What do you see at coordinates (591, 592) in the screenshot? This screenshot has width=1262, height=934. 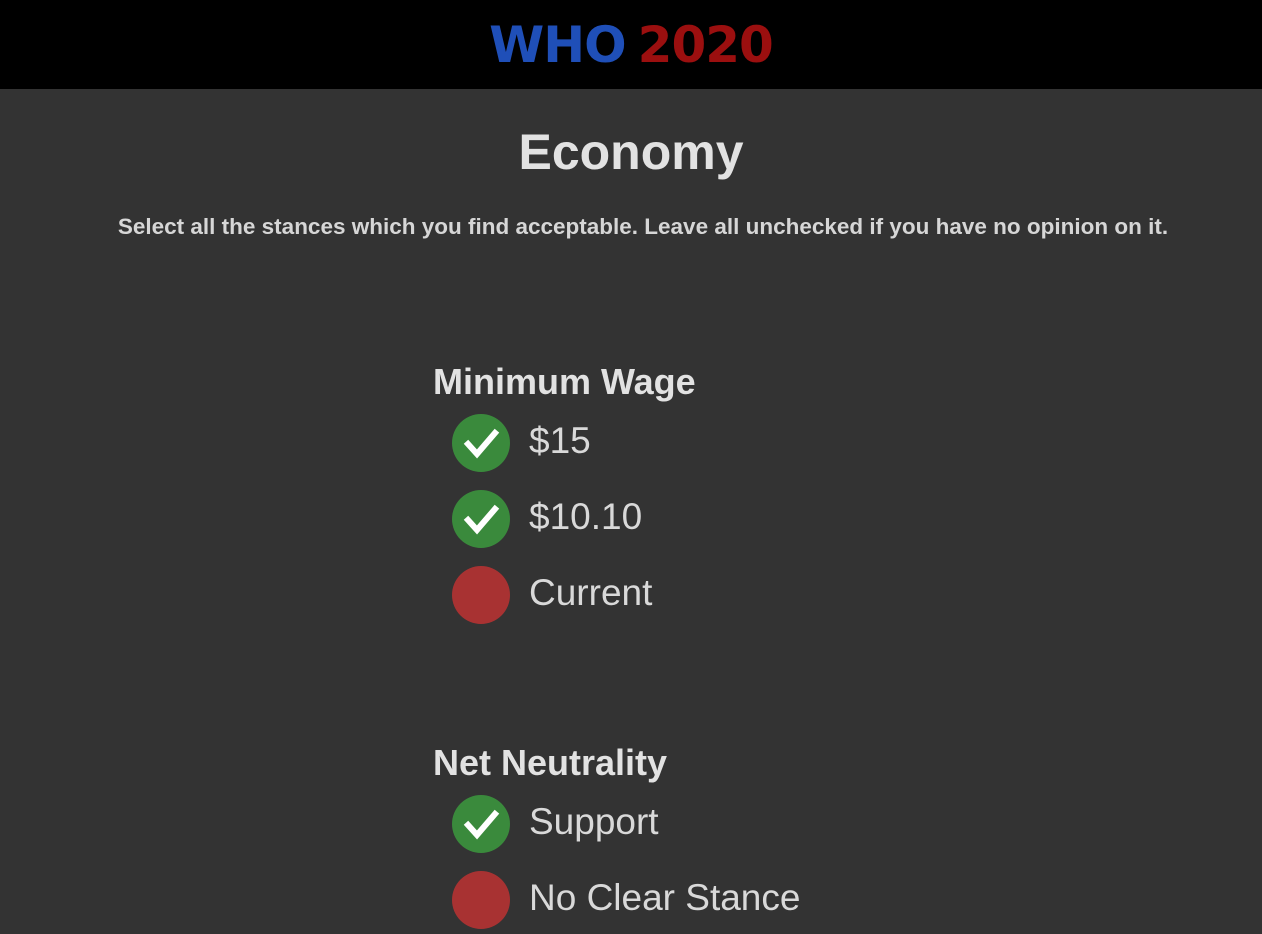 I see `option-label: Current` at bounding box center [591, 592].